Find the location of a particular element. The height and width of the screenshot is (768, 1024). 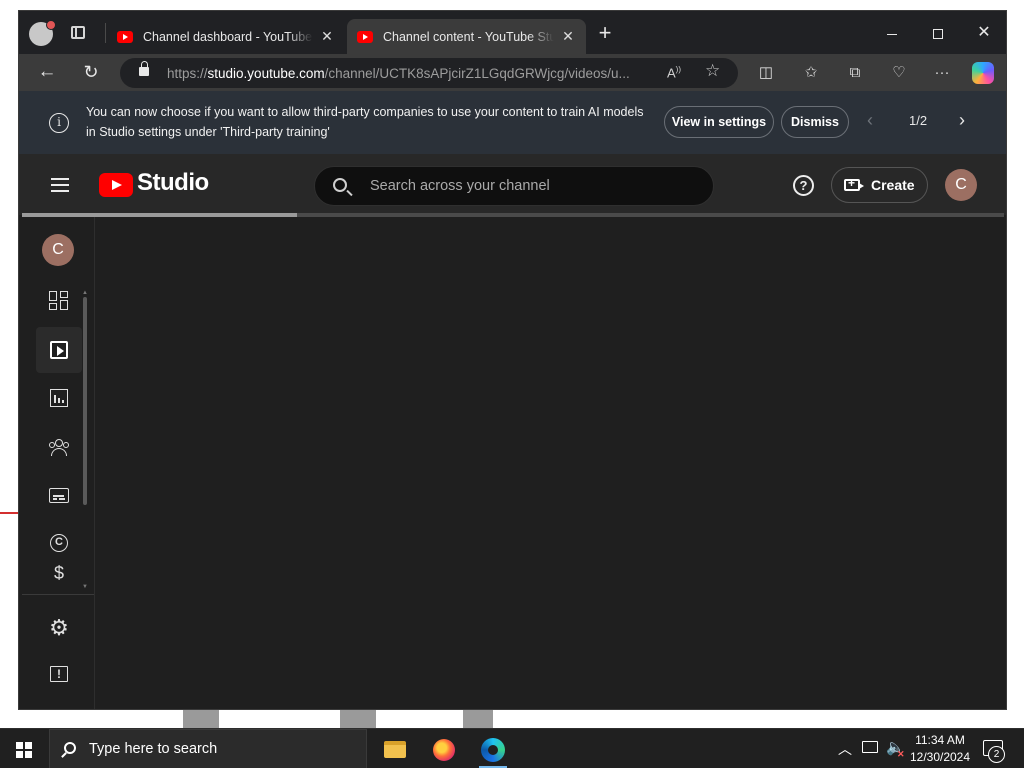

community-icon is located at coordinates (59, 446).